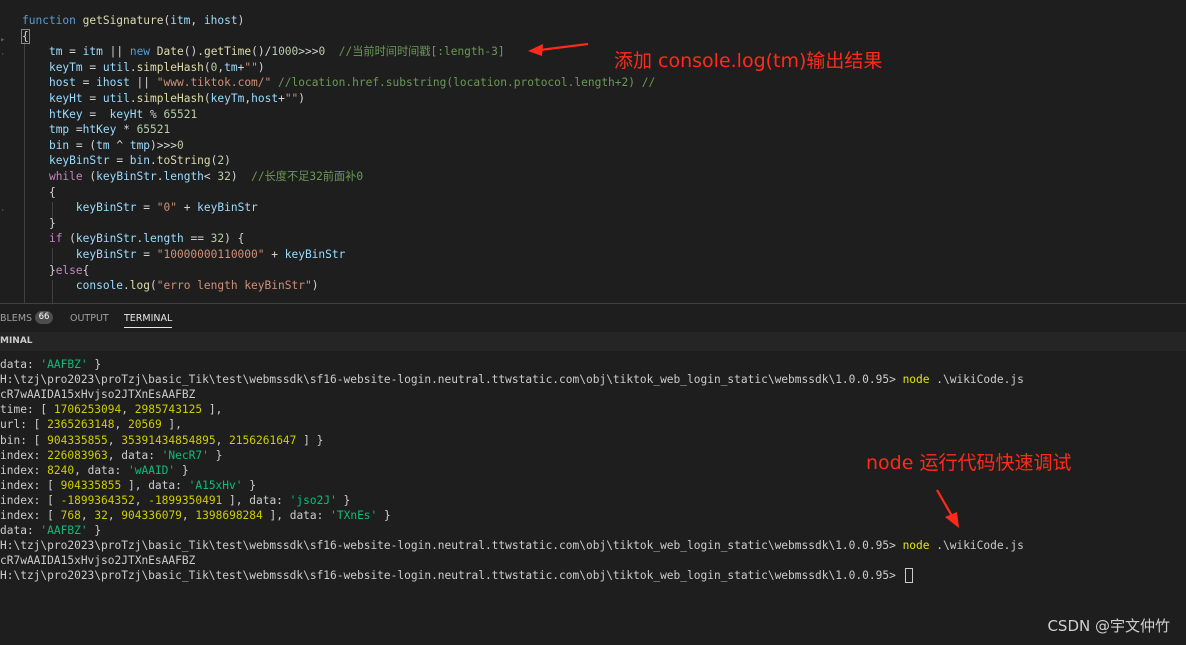 Image resolution: width=1186 pixels, height=645 pixels. Describe the element at coordinates (59, 145) in the screenshot. I see `code-token: bin` at that location.